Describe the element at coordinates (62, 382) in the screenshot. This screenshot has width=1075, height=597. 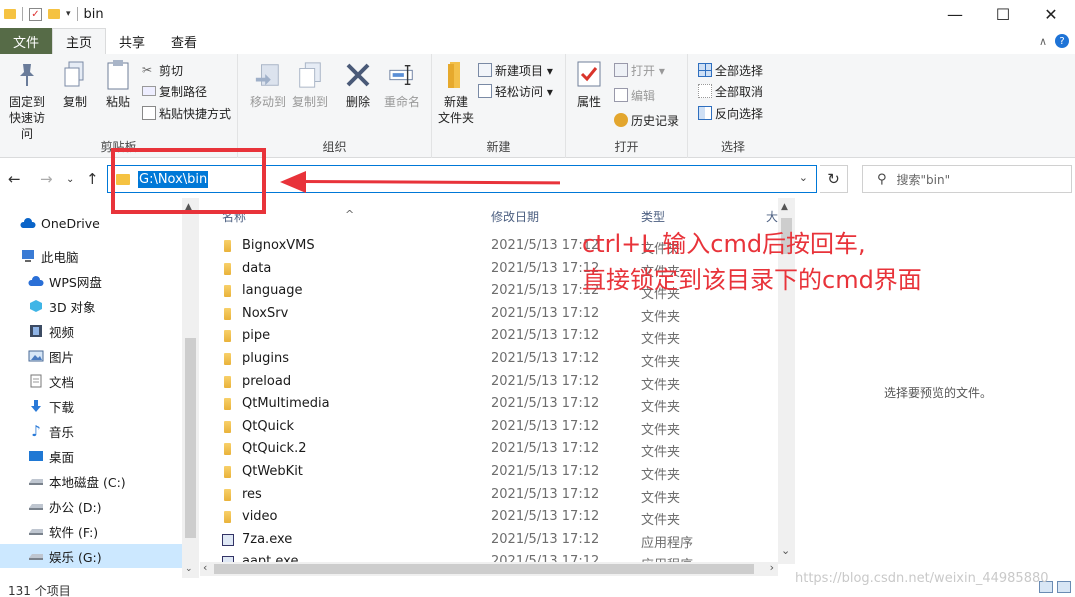
I see `sidebar-item-label: 文档` at that location.